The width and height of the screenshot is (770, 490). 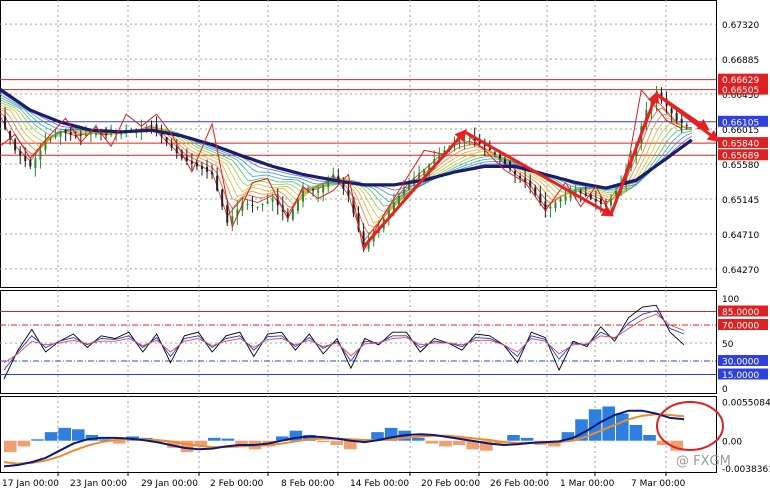 I want to click on highlight-circle, so click(x=690, y=426).